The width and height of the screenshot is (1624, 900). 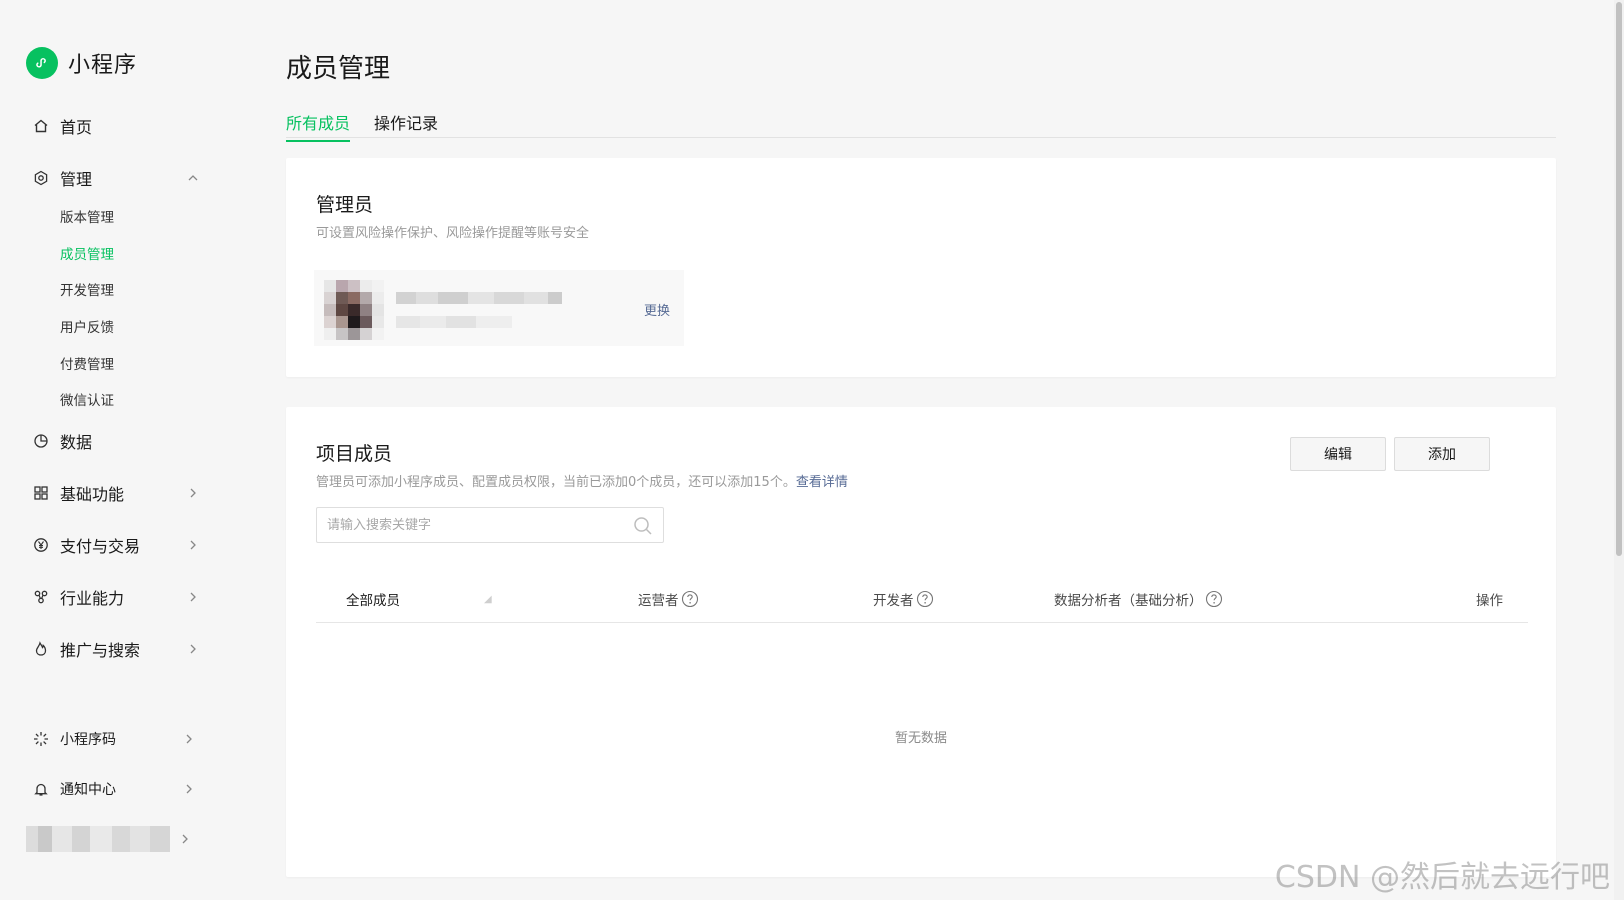 What do you see at coordinates (453, 233) in the screenshot?
I see `admin-card-desc: 可设置风险操作保护、风险操作提醒等账号安全` at bounding box center [453, 233].